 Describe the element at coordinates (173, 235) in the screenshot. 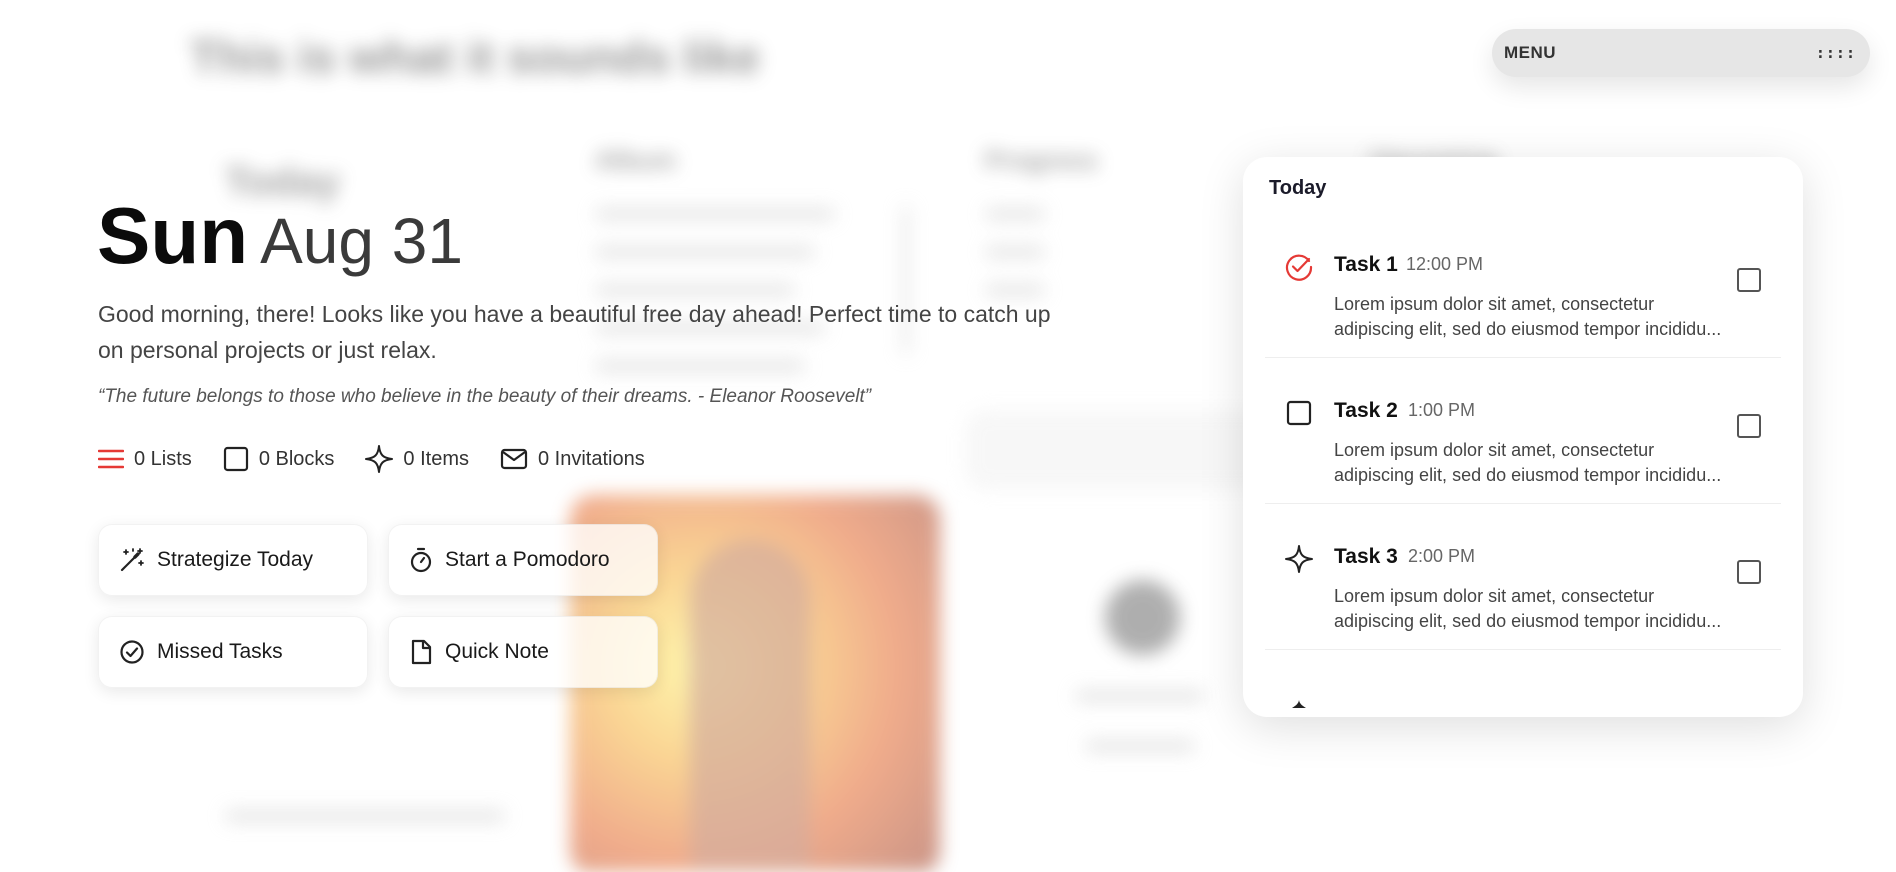

I see `date-day: Sun` at that location.